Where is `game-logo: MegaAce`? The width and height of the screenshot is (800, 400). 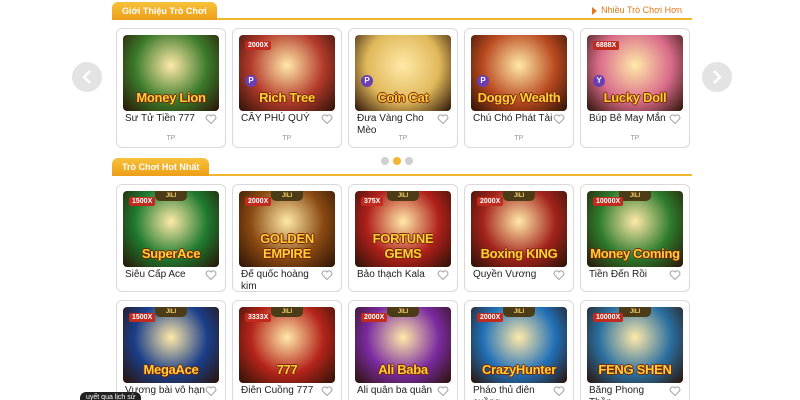 game-logo: MegaAce is located at coordinates (171, 369).